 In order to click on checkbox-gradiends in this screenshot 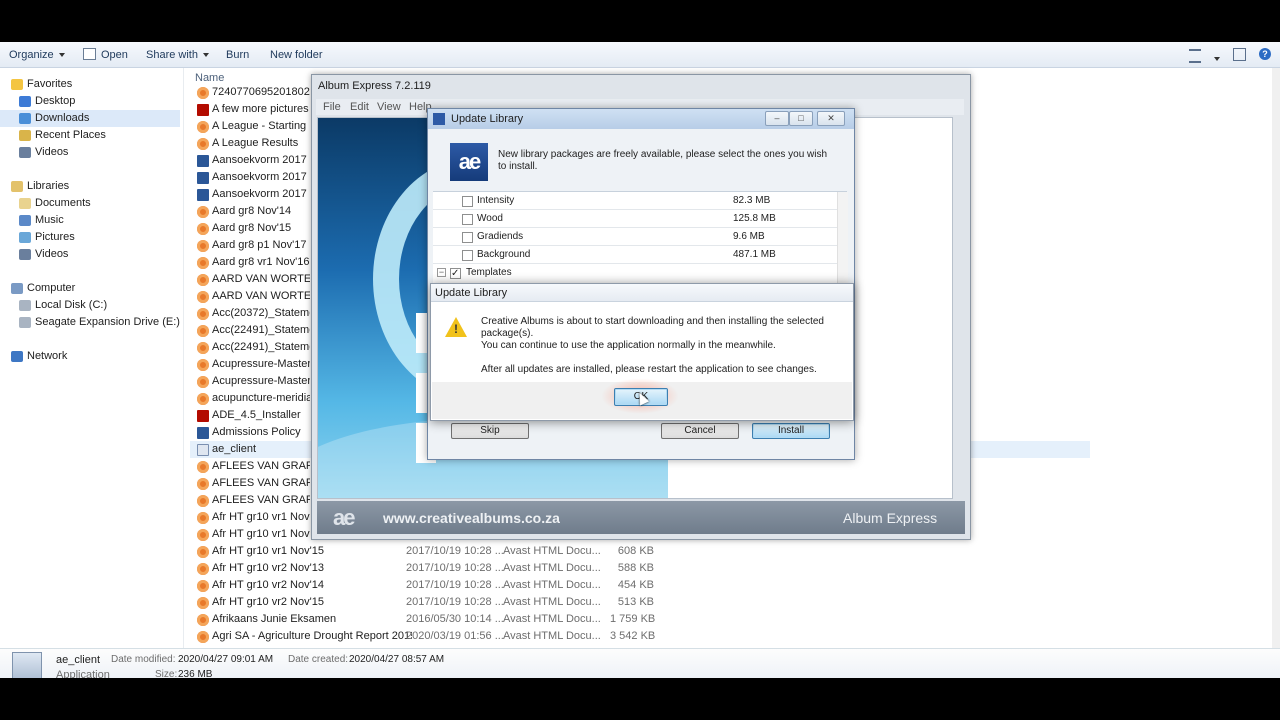, I will do `click(467, 237)`.